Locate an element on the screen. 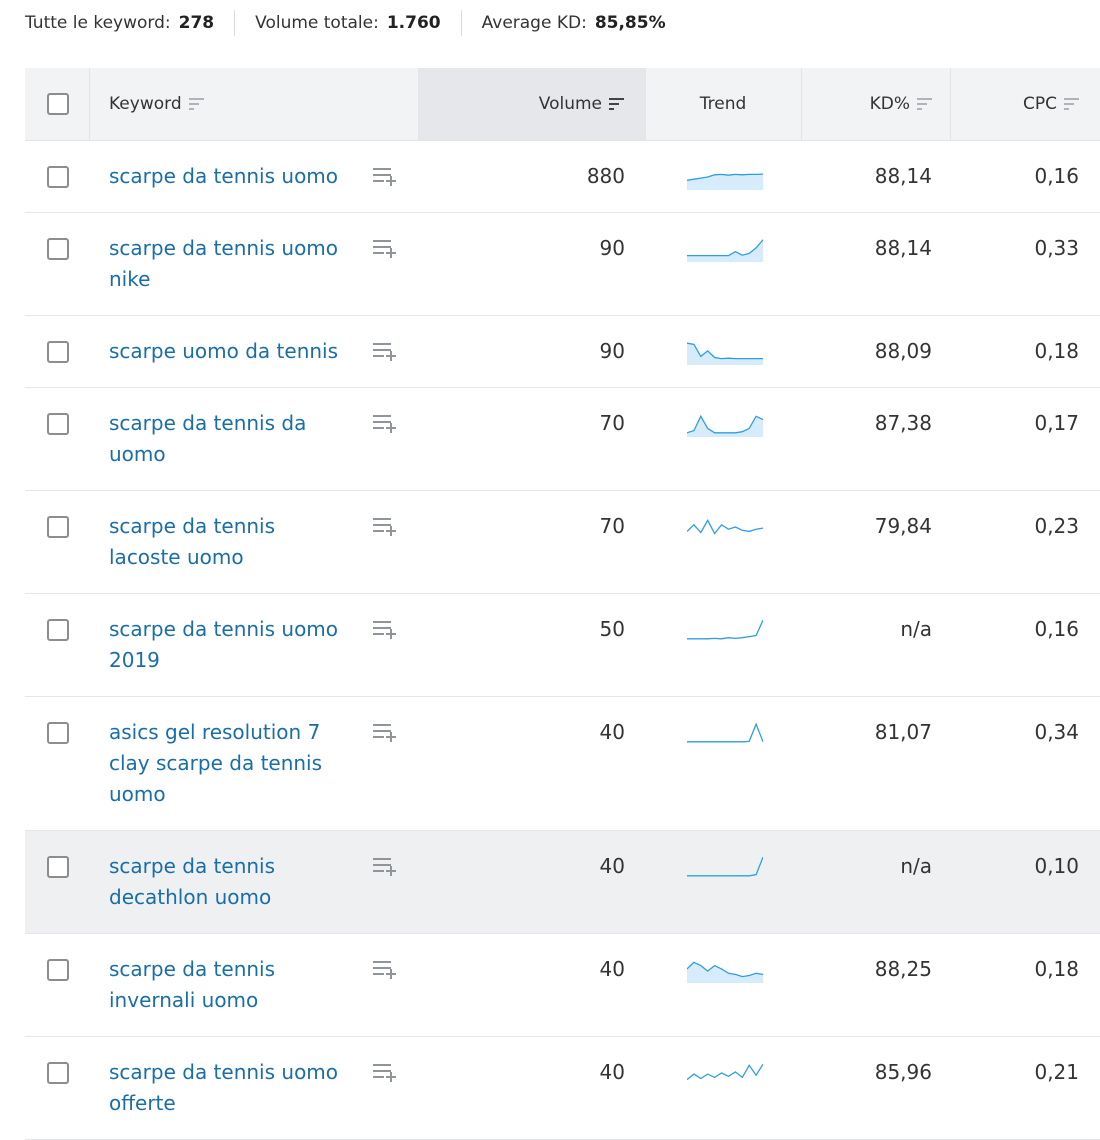 The image size is (1100, 1140). keyword-link: scarpe da tennis uomo nike is located at coordinates (231, 264).